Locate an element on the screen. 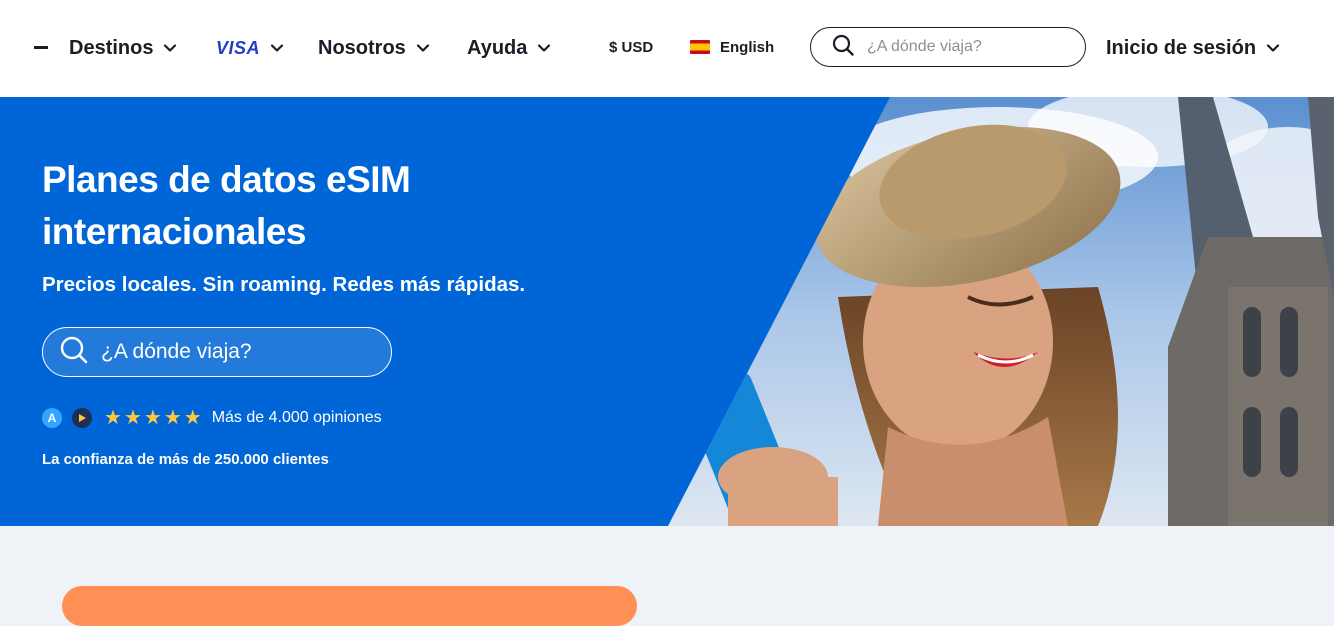  rating-stars: ★ ★ ★ ★ ★ is located at coordinates (154, 418).